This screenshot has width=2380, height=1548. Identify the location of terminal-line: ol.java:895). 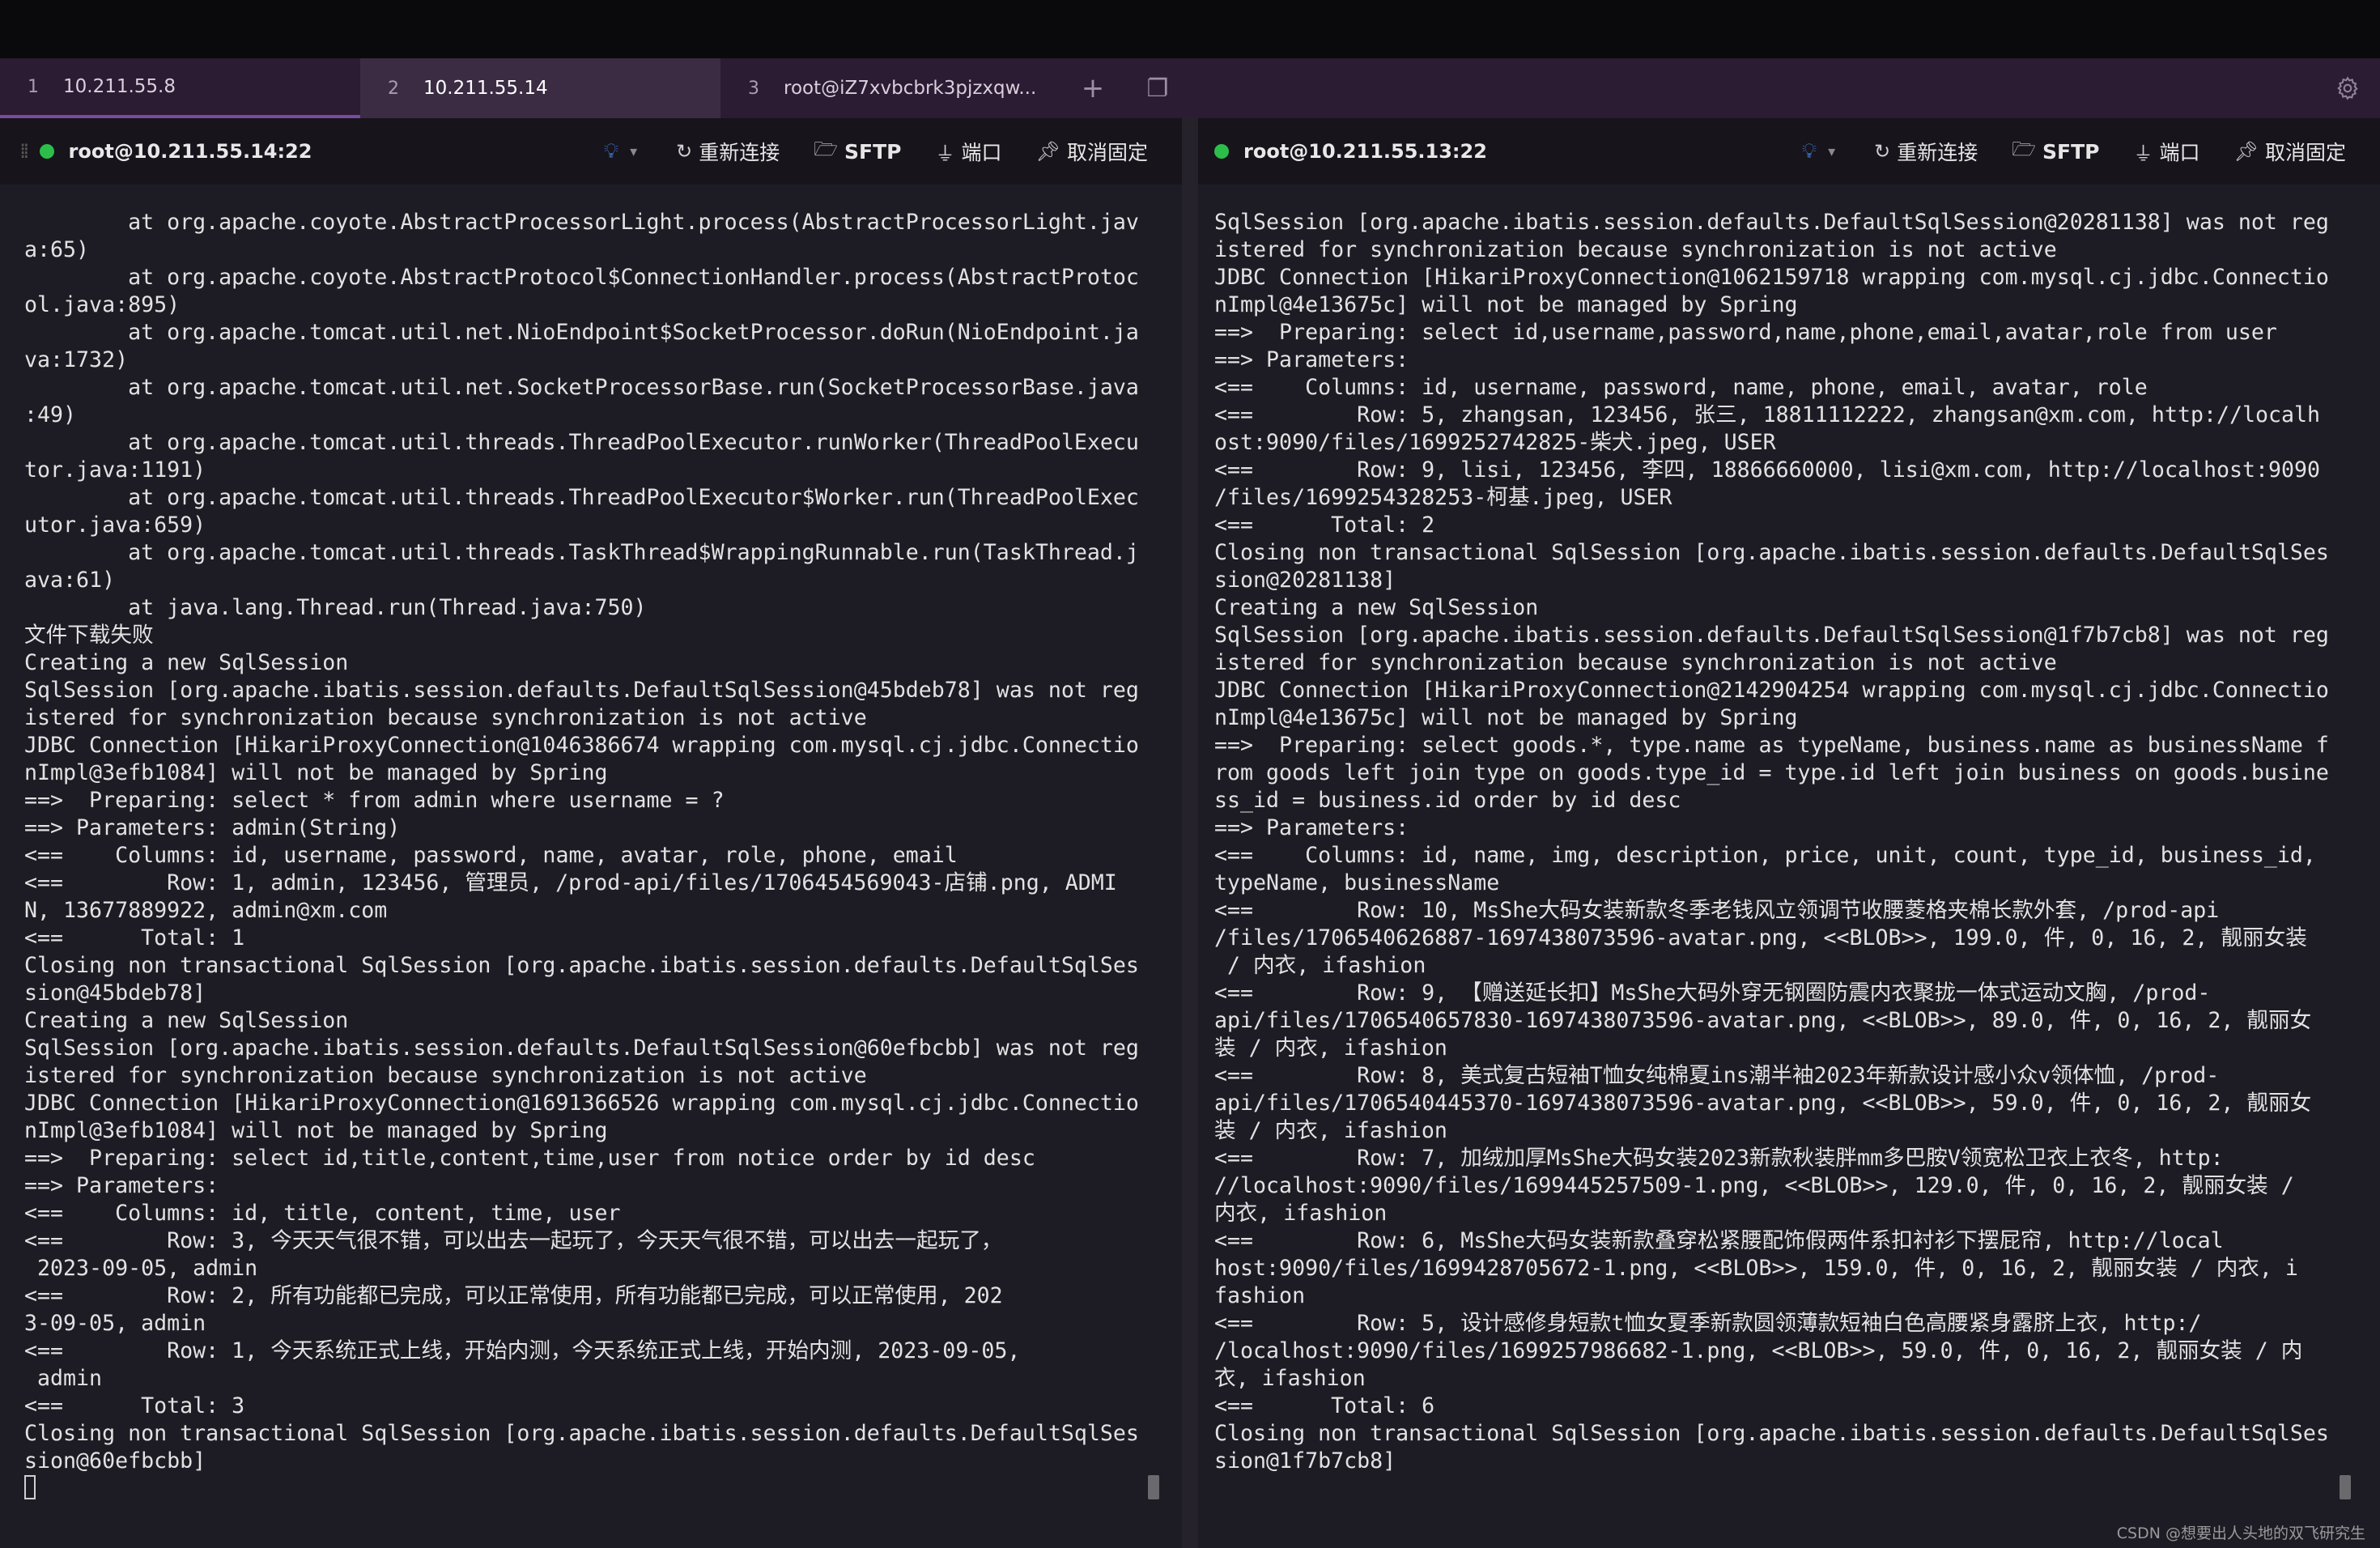
(102, 305).